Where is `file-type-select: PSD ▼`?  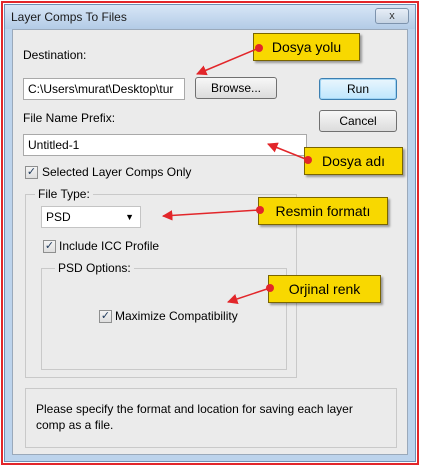 file-type-select: PSD ▼ is located at coordinates (91, 217).